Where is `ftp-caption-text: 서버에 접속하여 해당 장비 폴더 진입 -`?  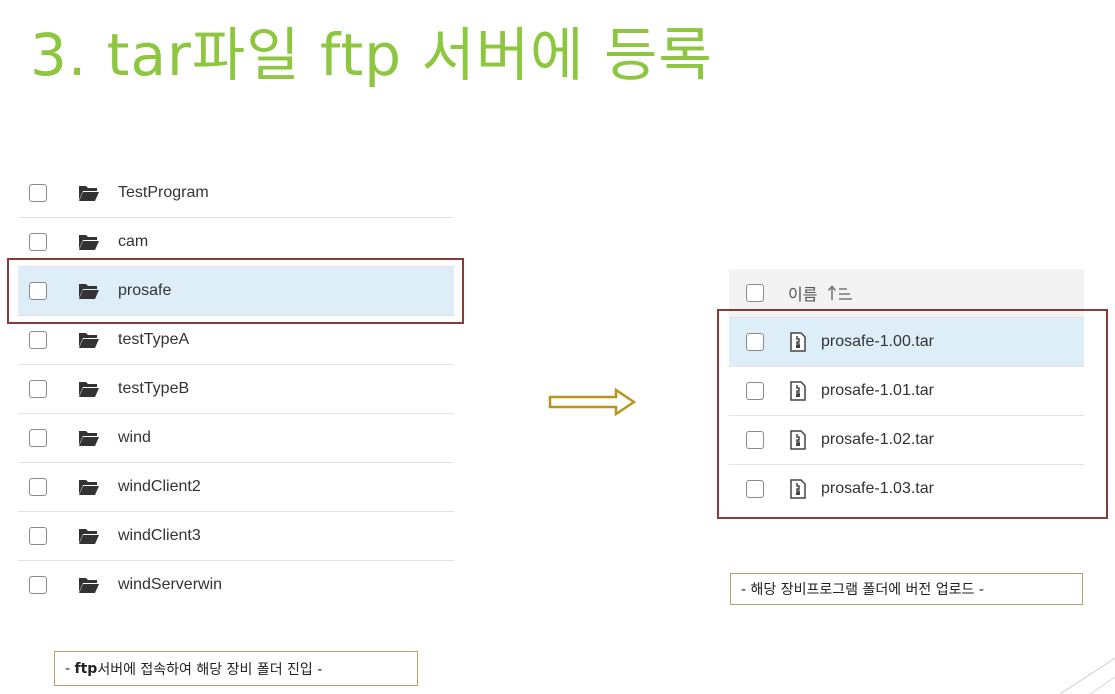
ftp-caption-text: 서버에 접속하여 해당 장비 폴더 진입 - is located at coordinates (210, 669).